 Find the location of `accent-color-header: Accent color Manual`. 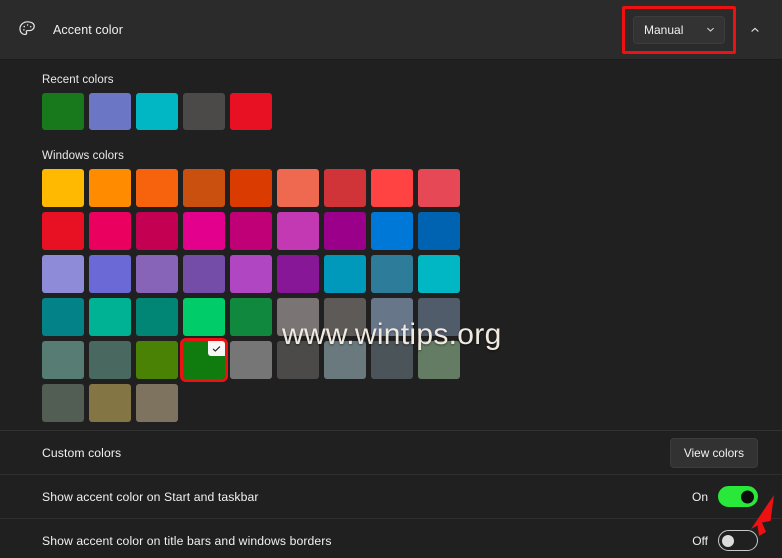

accent-color-header: Accent color Manual is located at coordinates (391, 30).